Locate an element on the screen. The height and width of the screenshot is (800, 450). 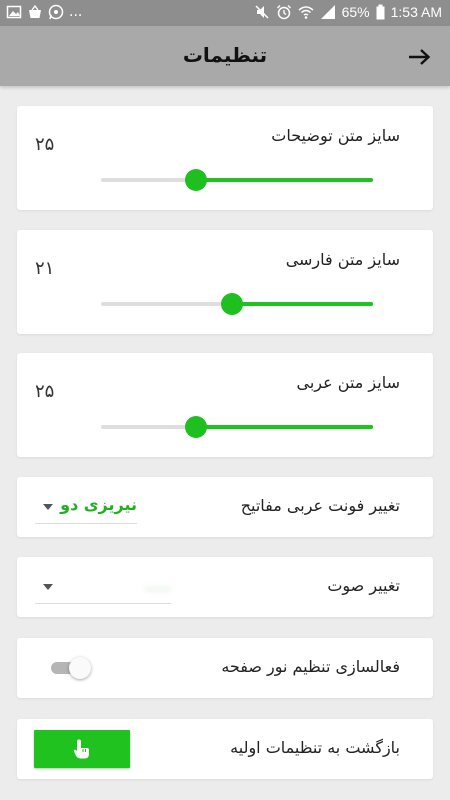
screen-light-switch is located at coordinates (71, 668).